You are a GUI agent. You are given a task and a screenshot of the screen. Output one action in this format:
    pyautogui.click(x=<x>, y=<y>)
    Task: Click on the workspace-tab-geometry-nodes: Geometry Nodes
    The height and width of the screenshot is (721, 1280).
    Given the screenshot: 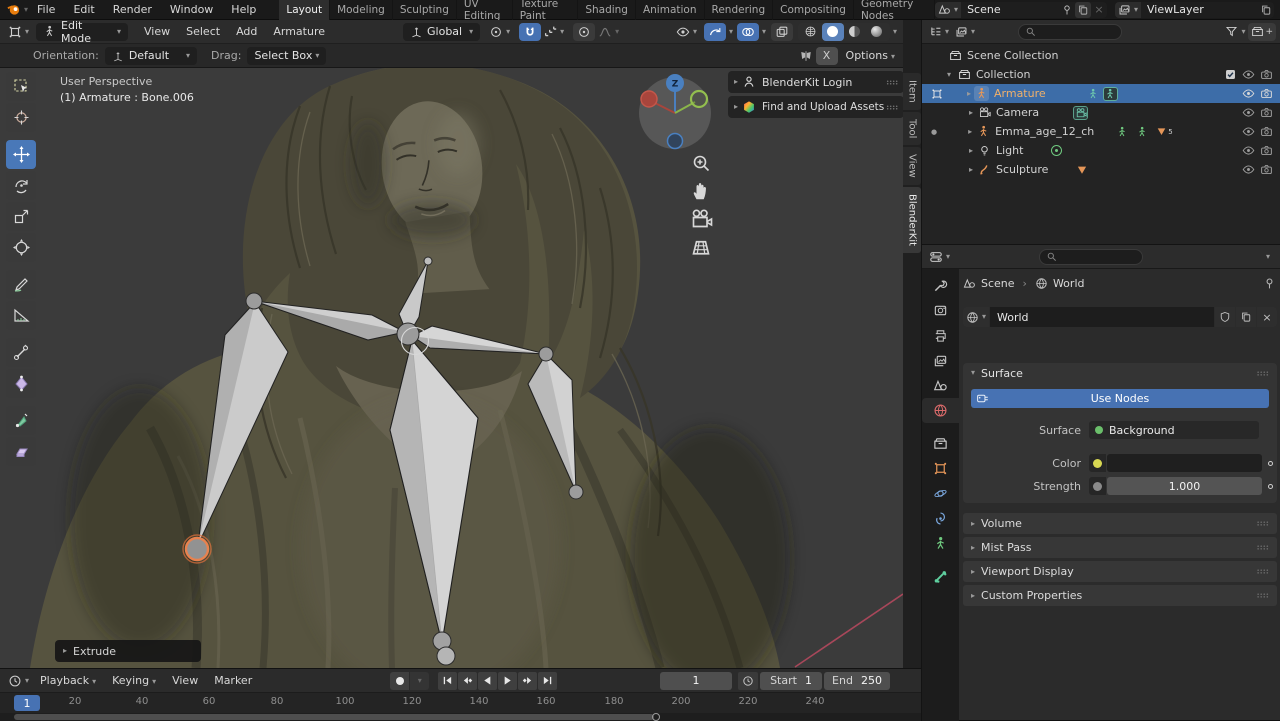 What is the action you would take?
    pyautogui.click(x=895, y=11)
    